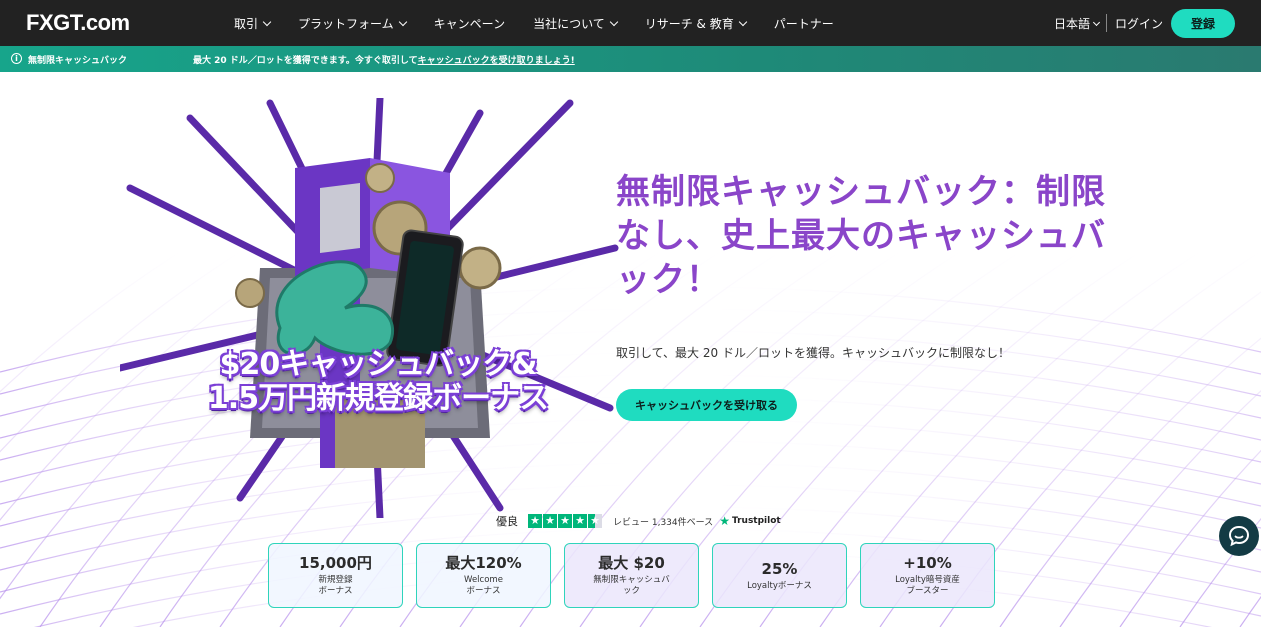  Describe the element at coordinates (16, 58) in the screenshot. I see `info-icon: i` at that location.